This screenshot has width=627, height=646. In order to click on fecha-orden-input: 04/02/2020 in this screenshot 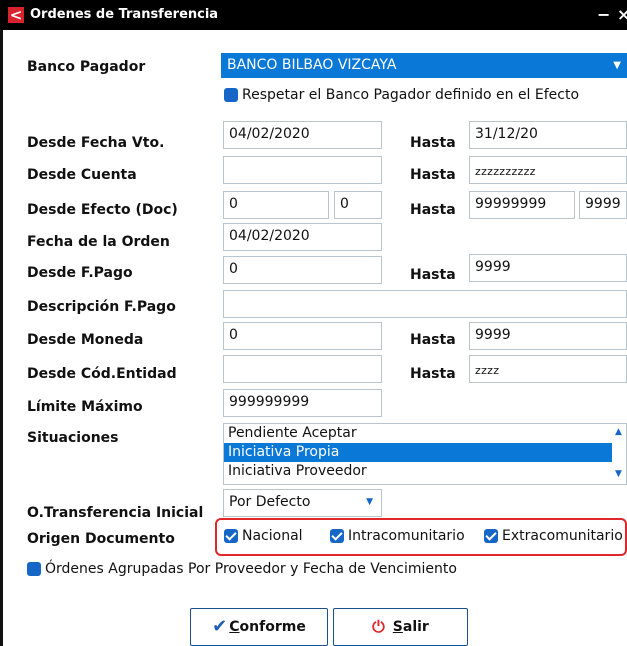, I will do `click(302, 237)`.